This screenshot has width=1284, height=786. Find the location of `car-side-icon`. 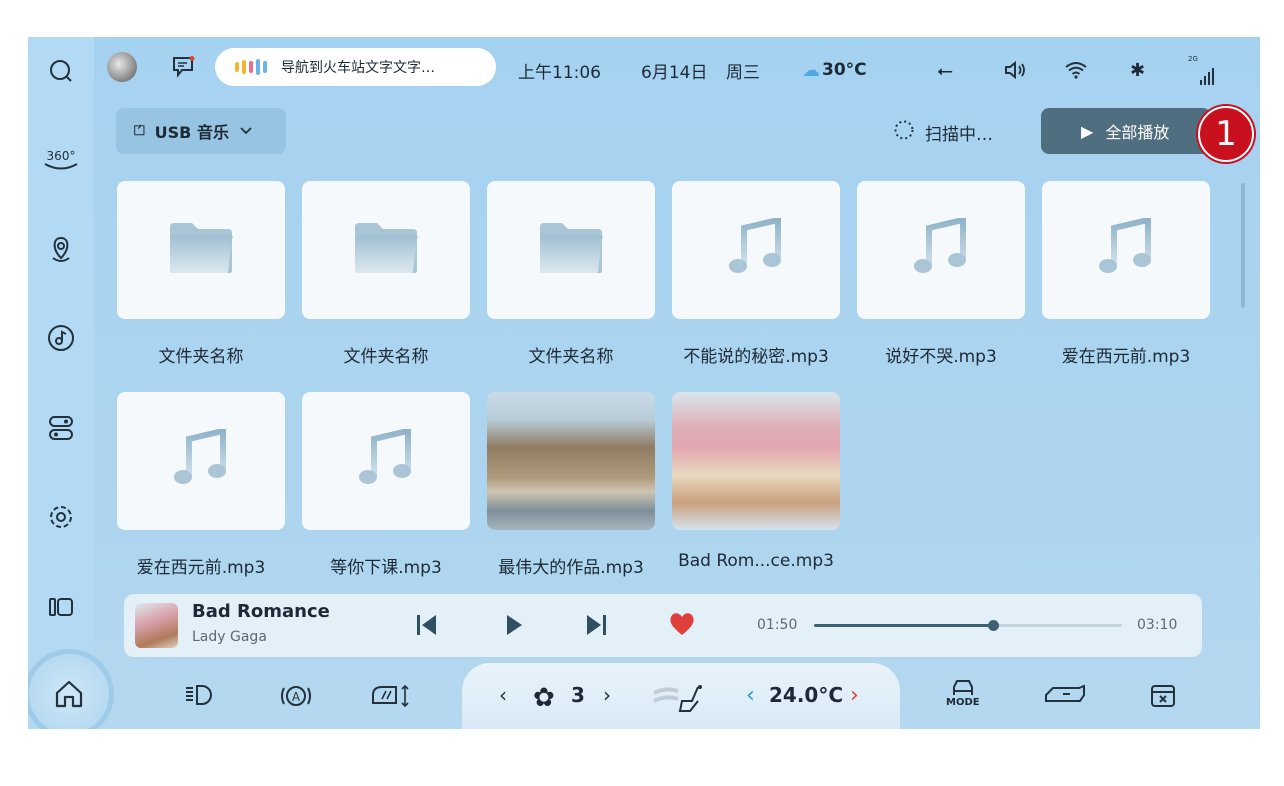

car-side-icon is located at coordinates (1065, 694).